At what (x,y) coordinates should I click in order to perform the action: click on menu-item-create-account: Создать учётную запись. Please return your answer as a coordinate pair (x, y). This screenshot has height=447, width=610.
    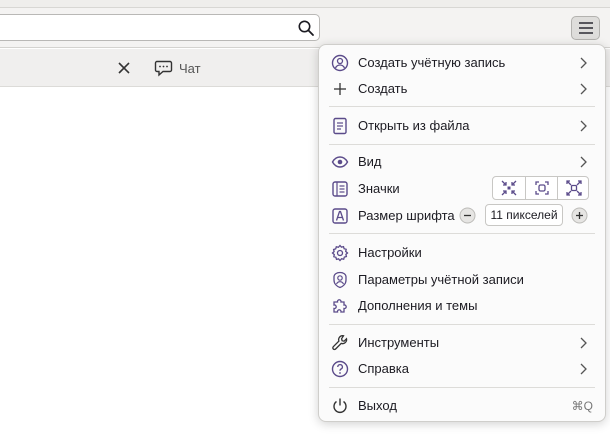
    Looking at the image, I should click on (463, 63).